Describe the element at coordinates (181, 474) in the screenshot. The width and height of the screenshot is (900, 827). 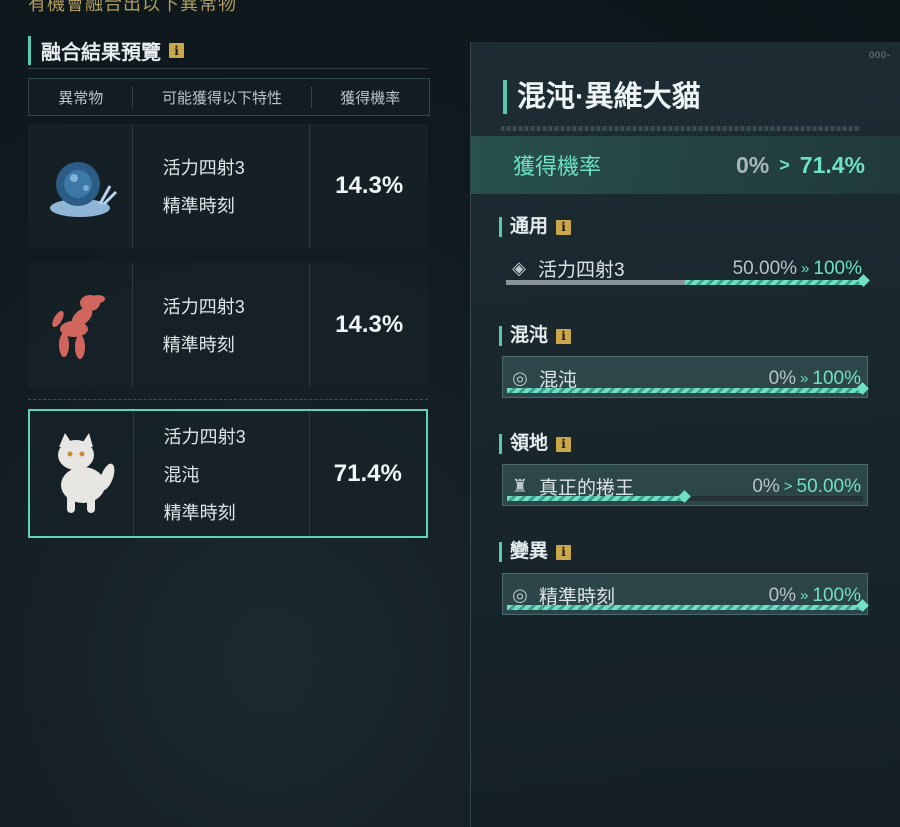
I see `trait-item: 混沌` at that location.